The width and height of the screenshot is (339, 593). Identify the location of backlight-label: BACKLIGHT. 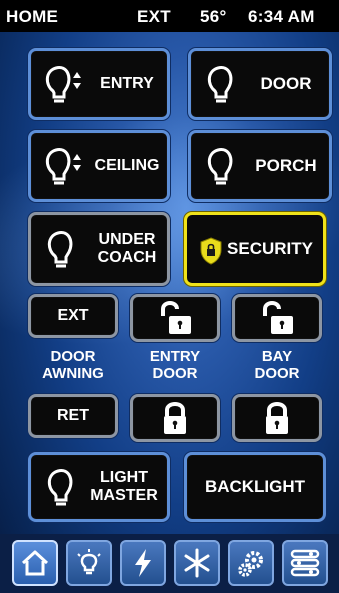
(255, 486).